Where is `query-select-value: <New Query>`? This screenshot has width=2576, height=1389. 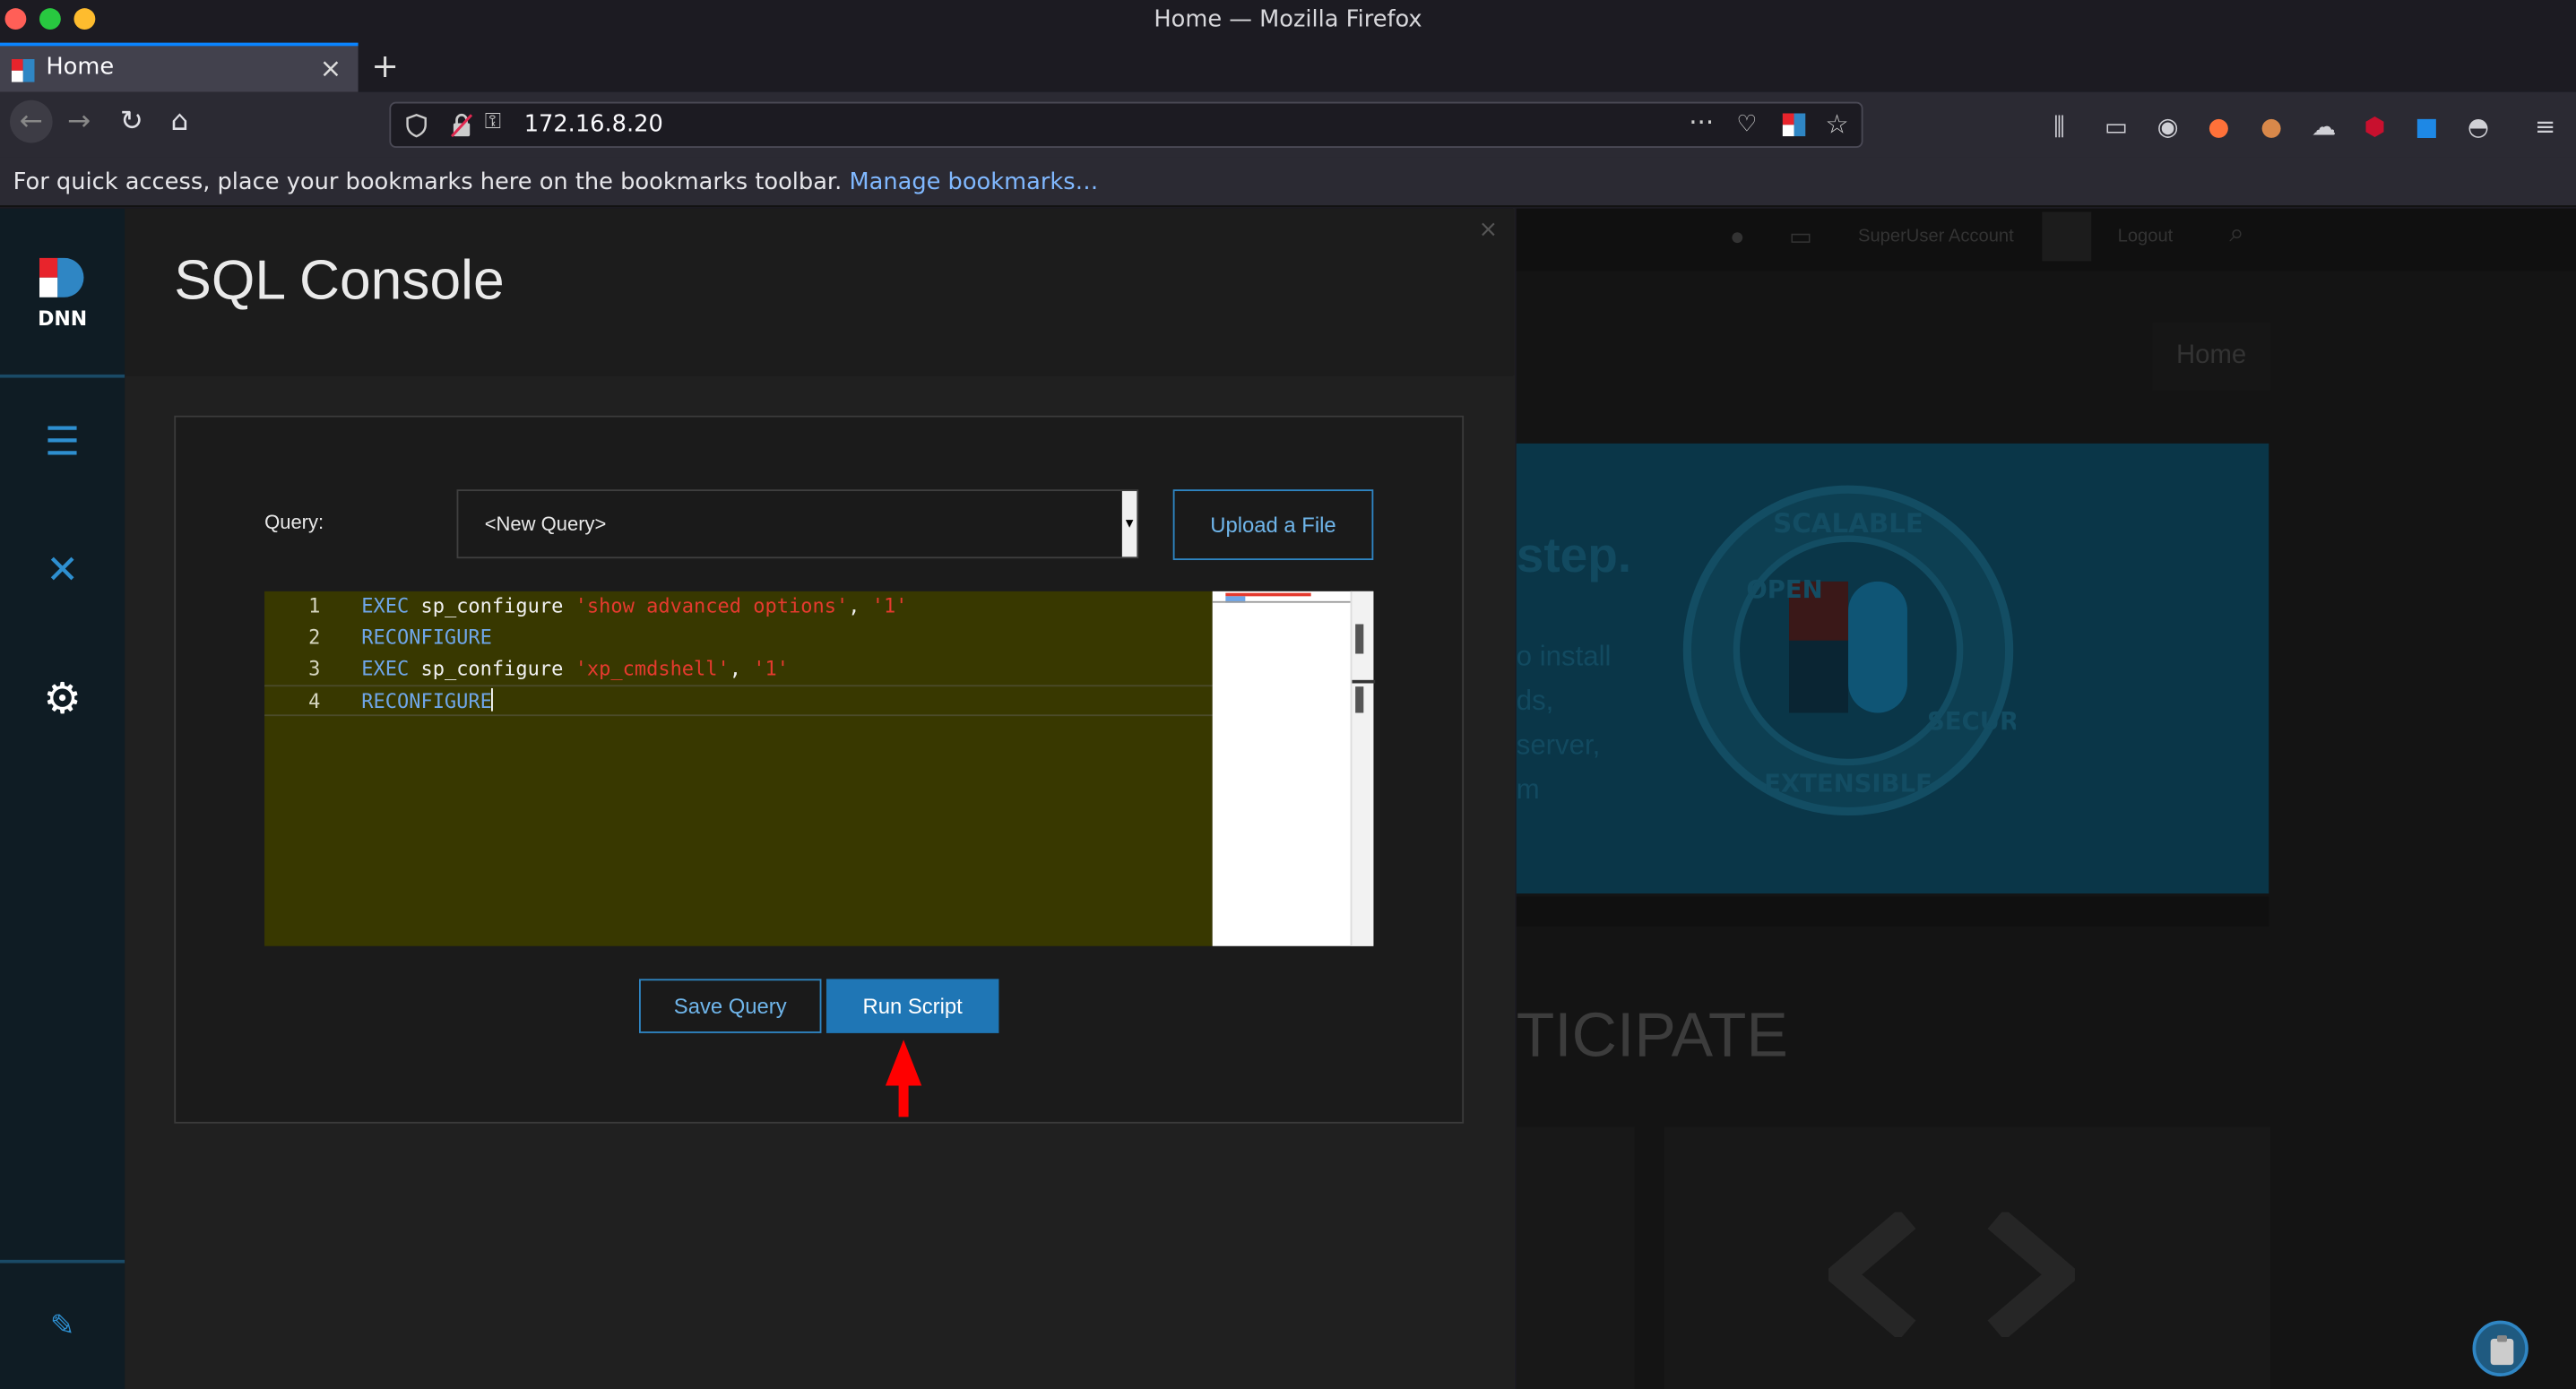 query-select-value: <New Query> is located at coordinates (545, 524).